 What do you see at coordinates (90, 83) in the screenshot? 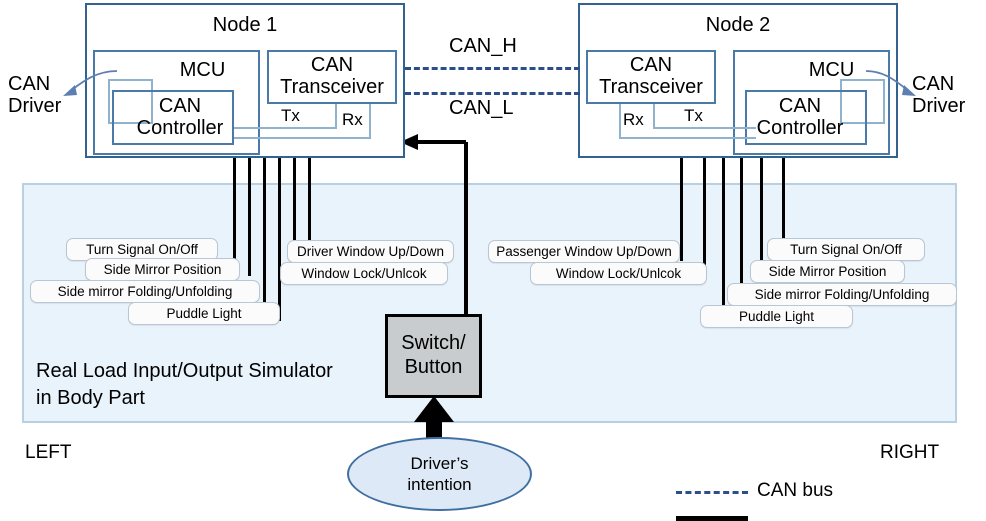
I see `node1-can-driver-arrow` at bounding box center [90, 83].